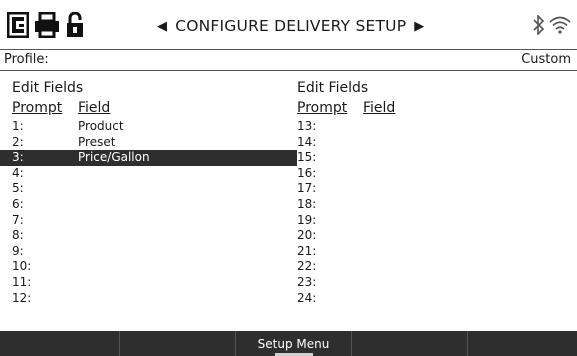 The height and width of the screenshot is (356, 577). I want to click on prompt-row-16: 16:, so click(437, 174).